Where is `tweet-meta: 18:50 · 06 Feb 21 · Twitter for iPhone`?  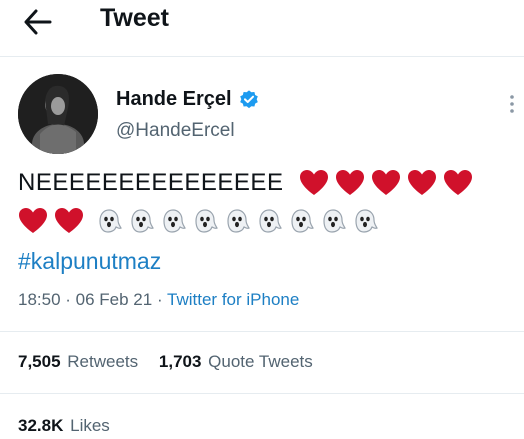
tweet-meta: 18:50 · 06 Feb 21 · Twitter for iPhone is located at coordinates (158, 300).